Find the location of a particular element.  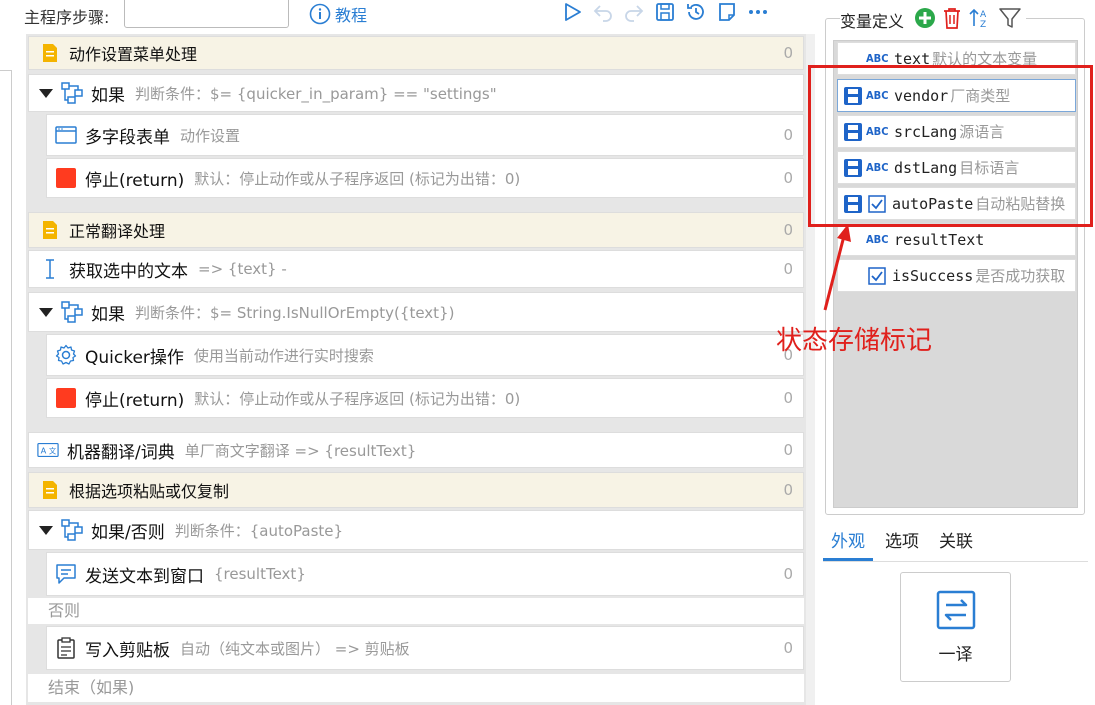

properties-tabs: 外观 选项 关联 is located at coordinates (955, 545).